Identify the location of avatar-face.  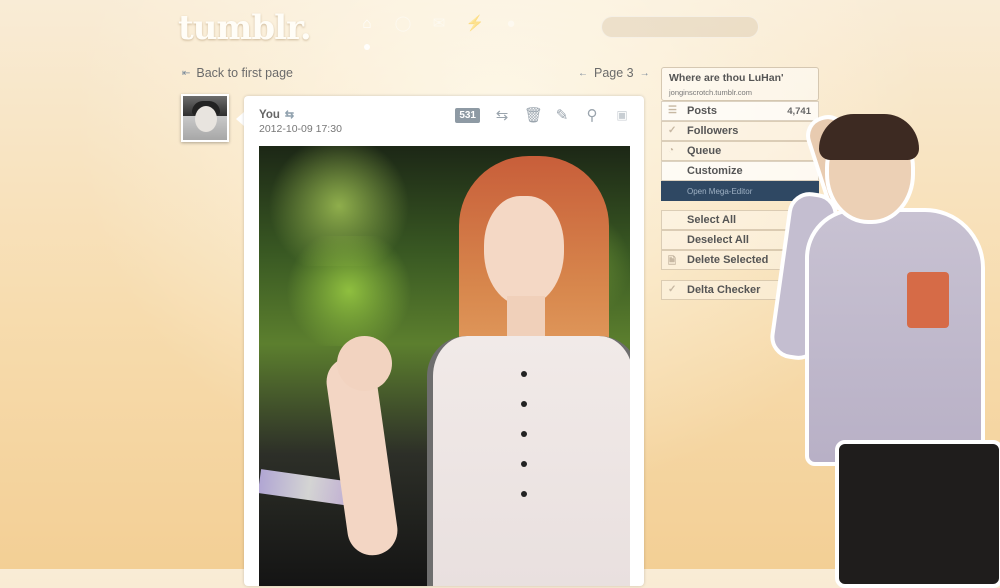
(206, 119).